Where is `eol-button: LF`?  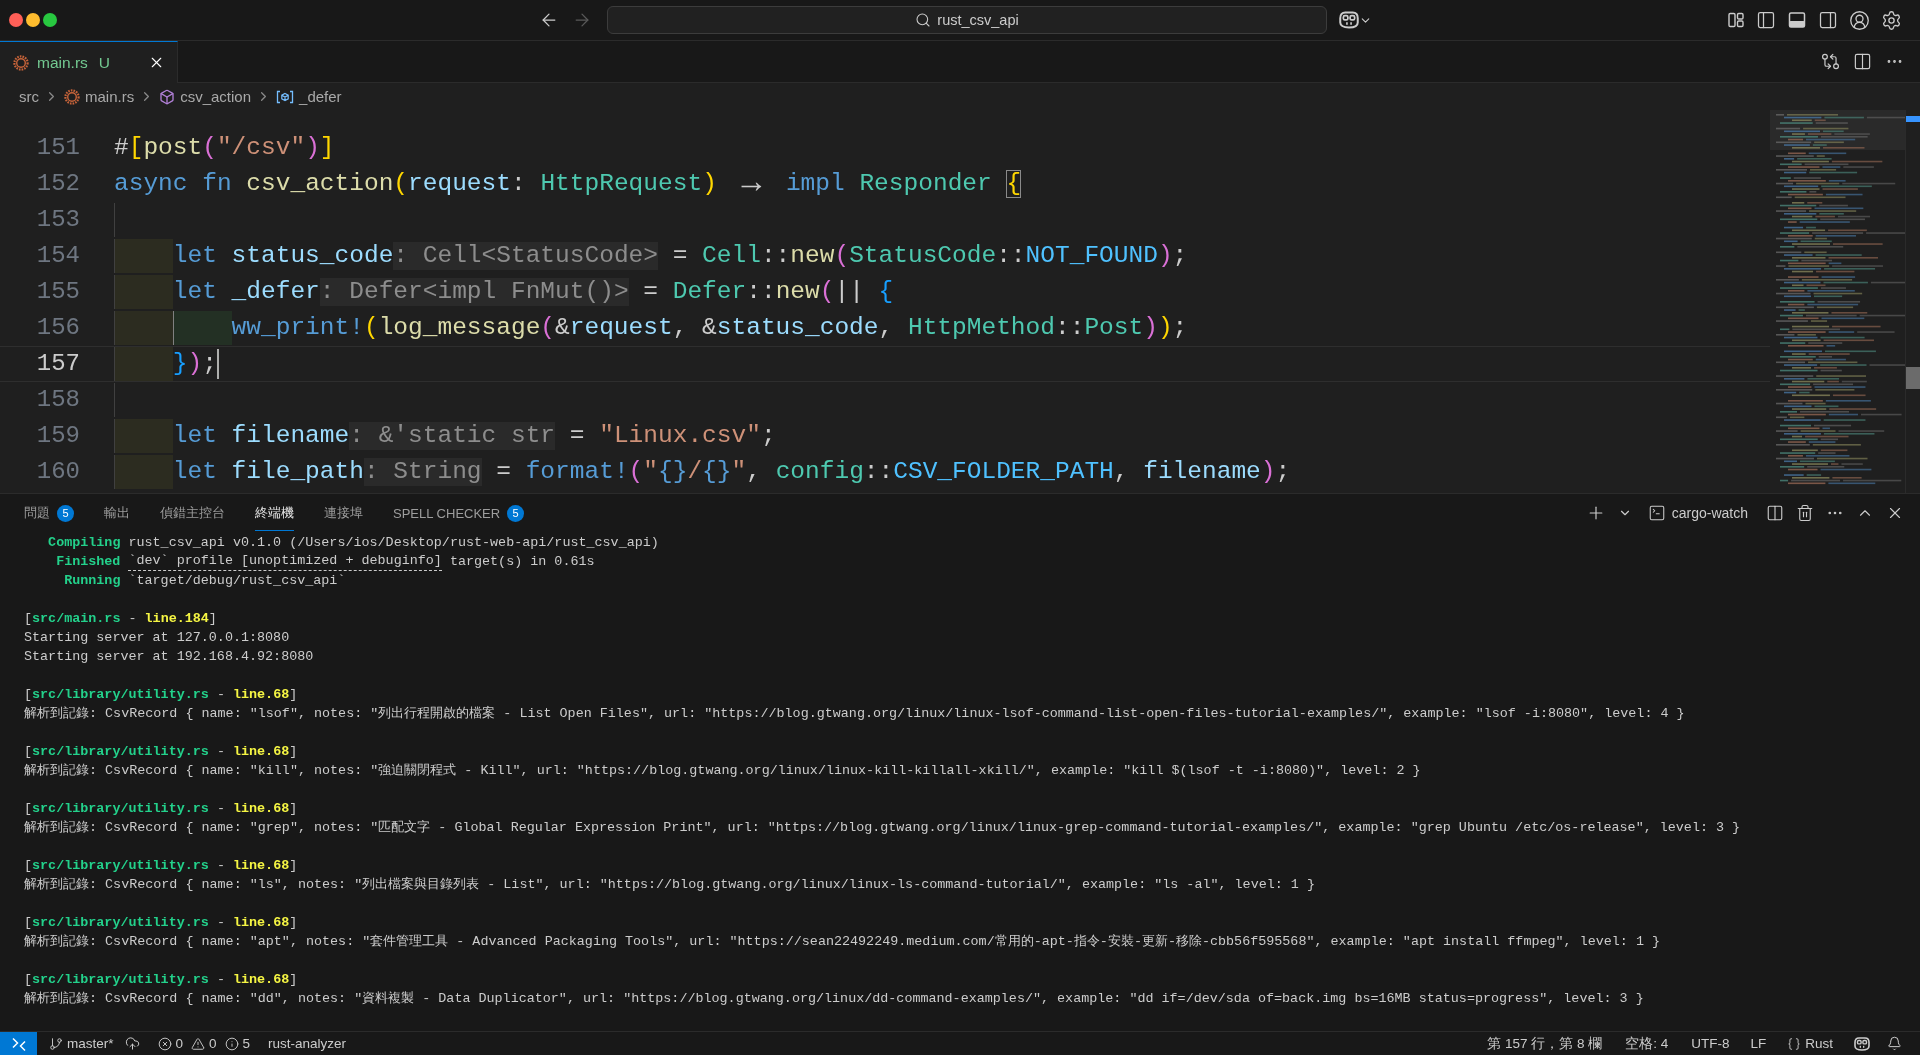
eol-button: LF is located at coordinates (1757, 1043).